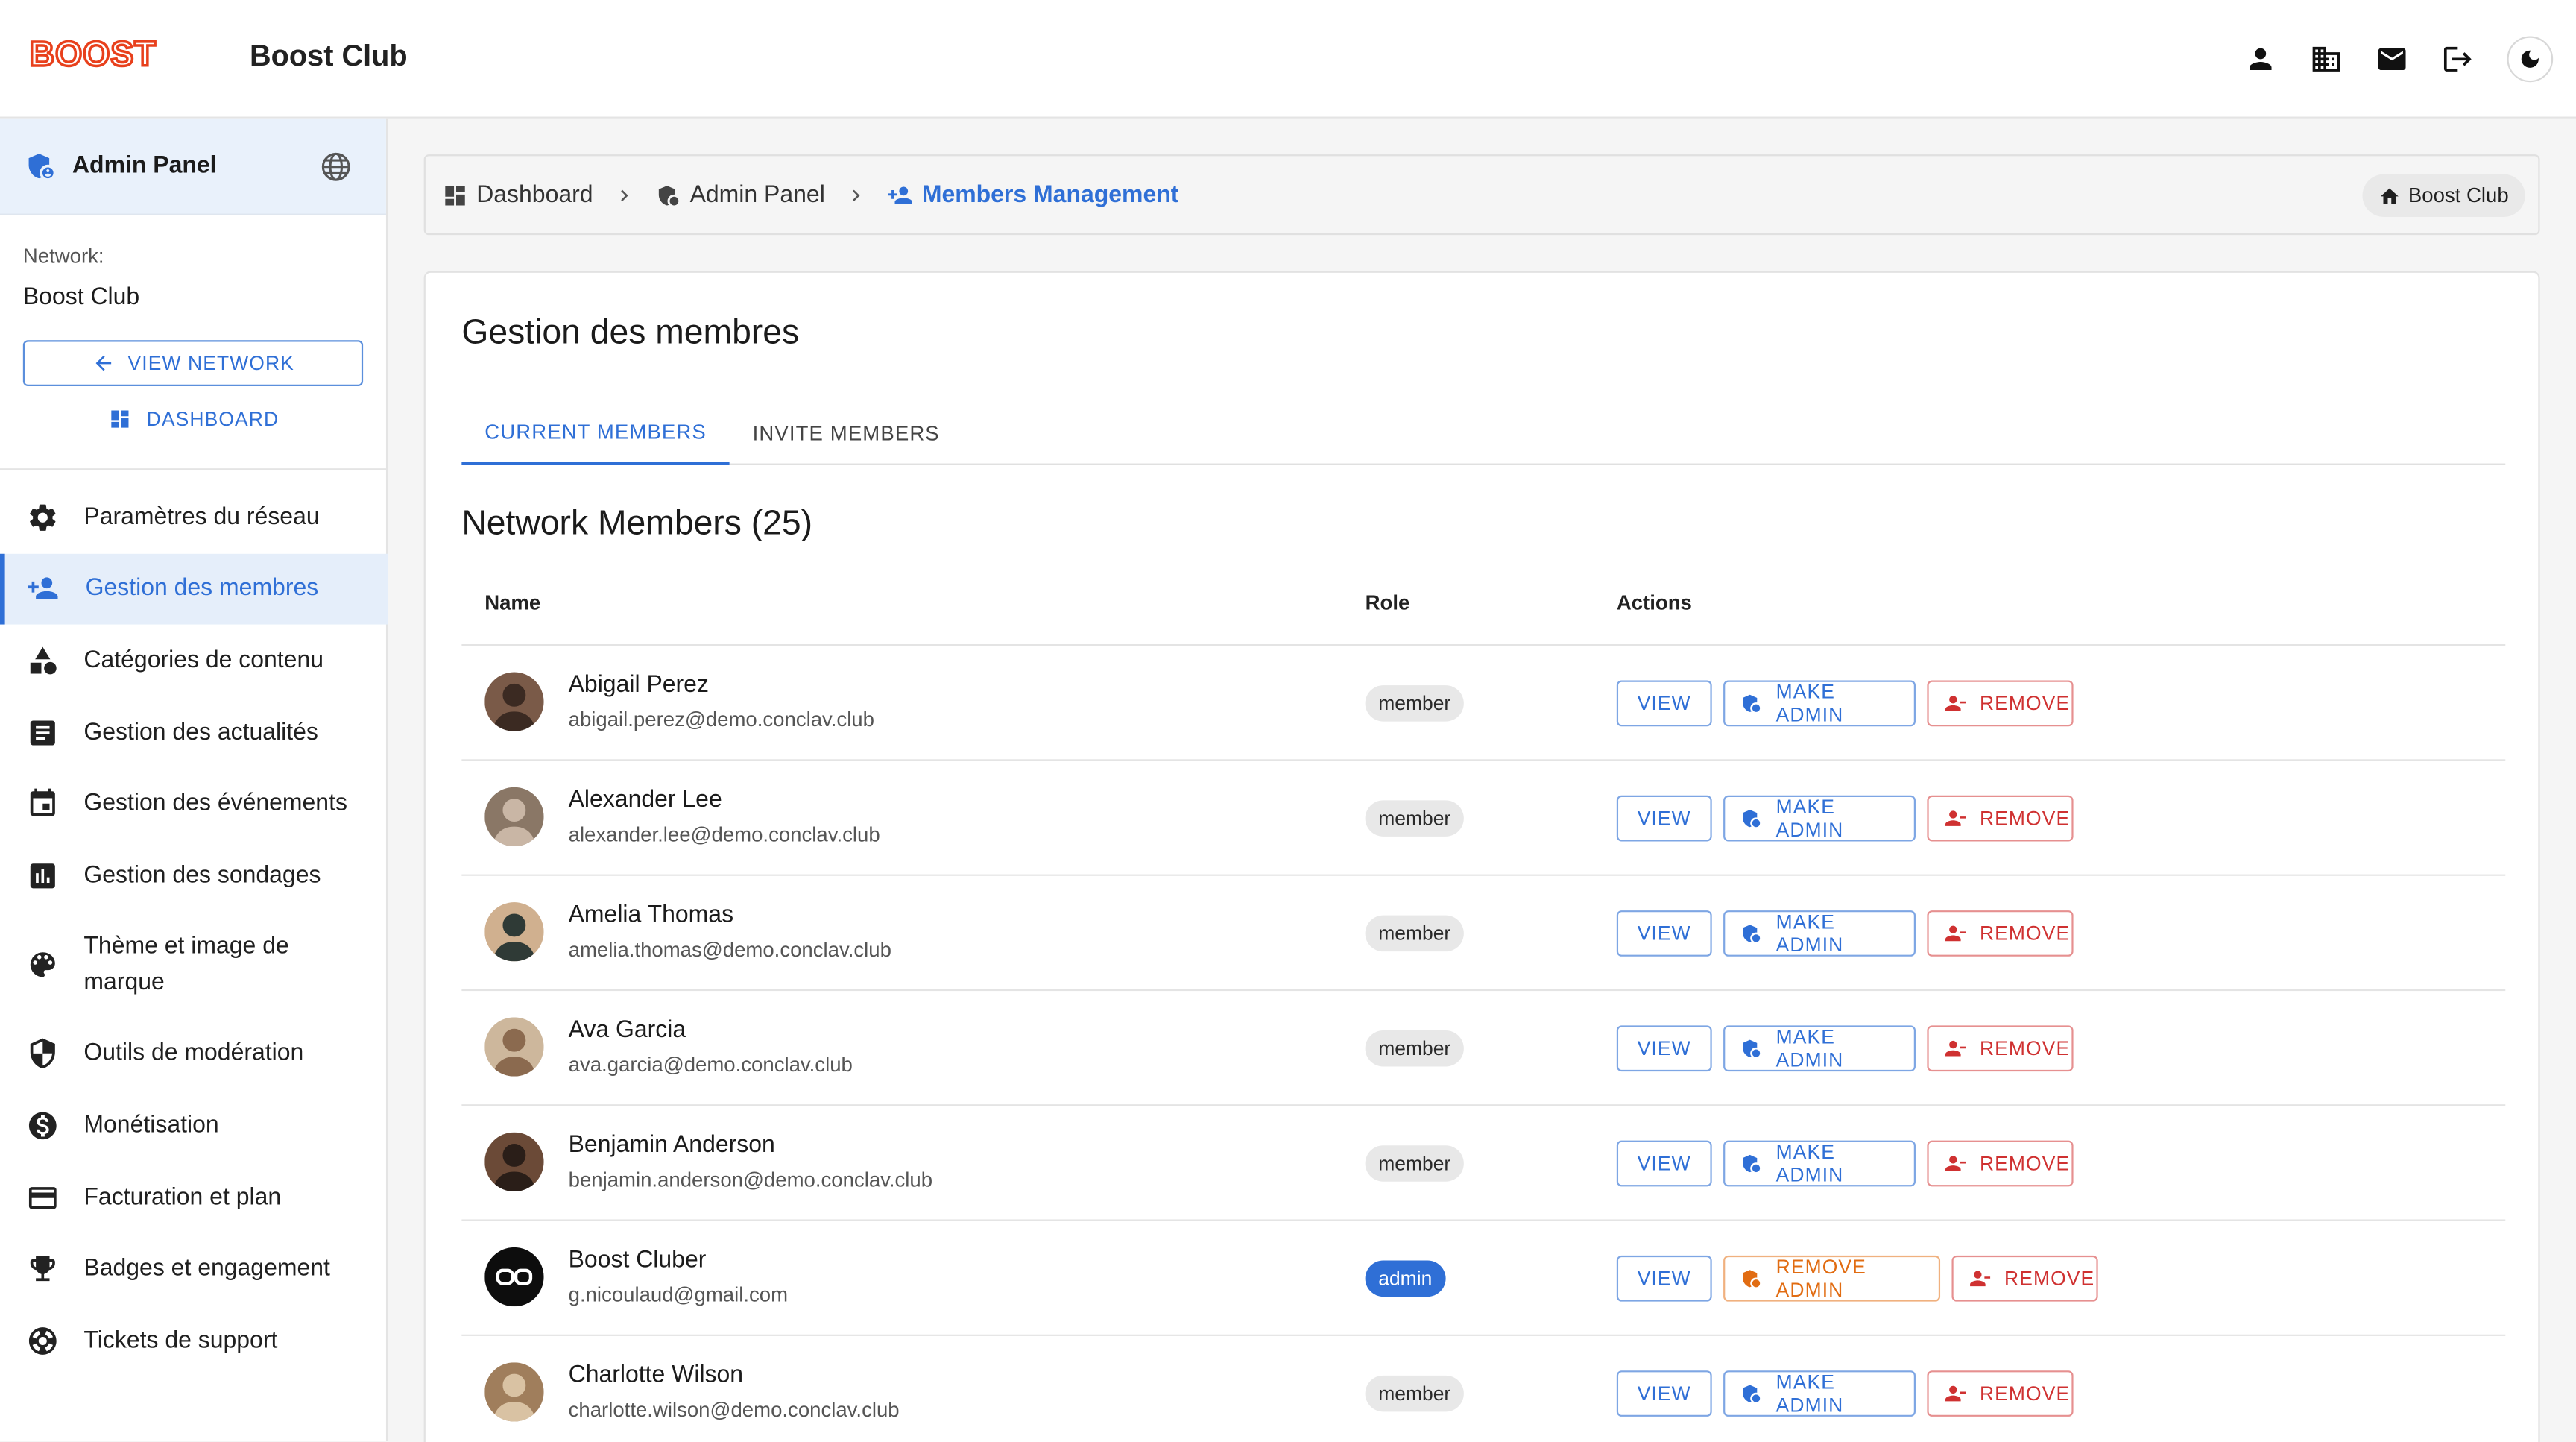  Describe the element at coordinates (596, 433) in the screenshot. I see `tab-current-members: CURRENT MEMBERS` at that location.